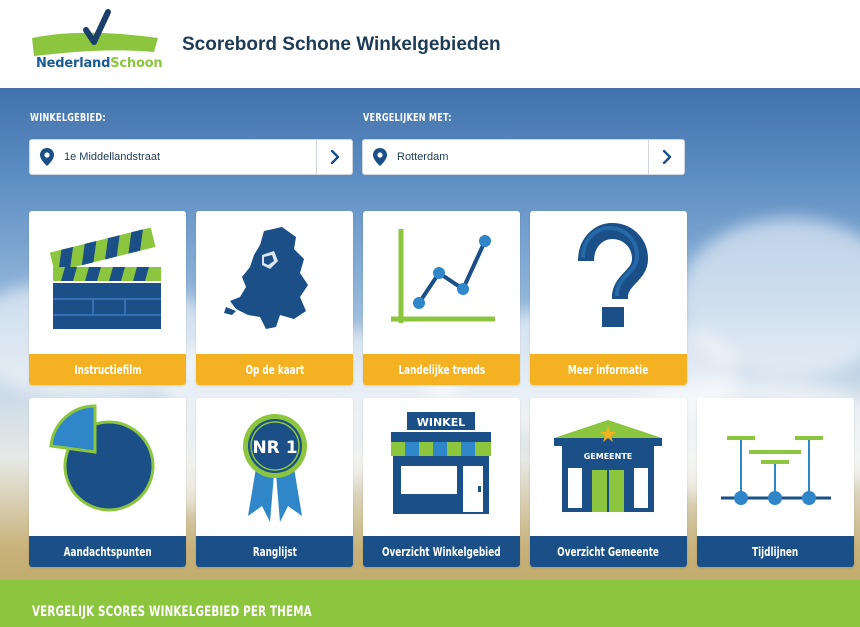  I want to click on tile-label: Meer informatie, so click(608, 369).